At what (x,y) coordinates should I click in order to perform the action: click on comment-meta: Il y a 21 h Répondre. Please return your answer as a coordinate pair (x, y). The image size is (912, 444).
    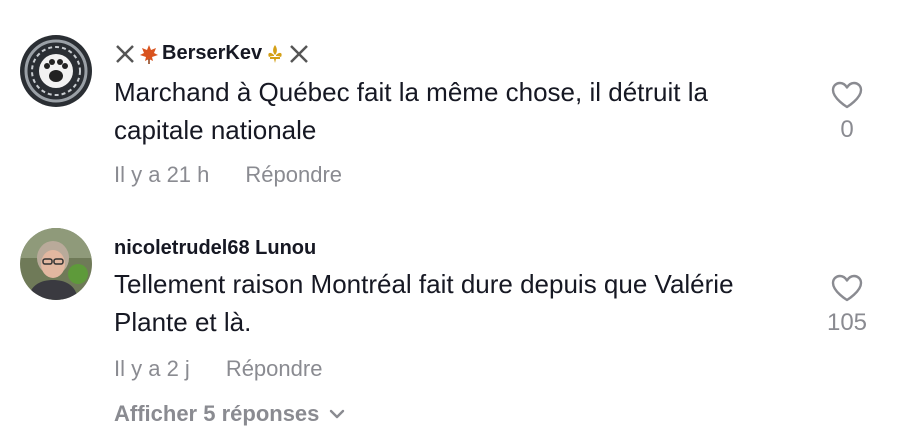
    Looking at the image, I should click on (228, 175).